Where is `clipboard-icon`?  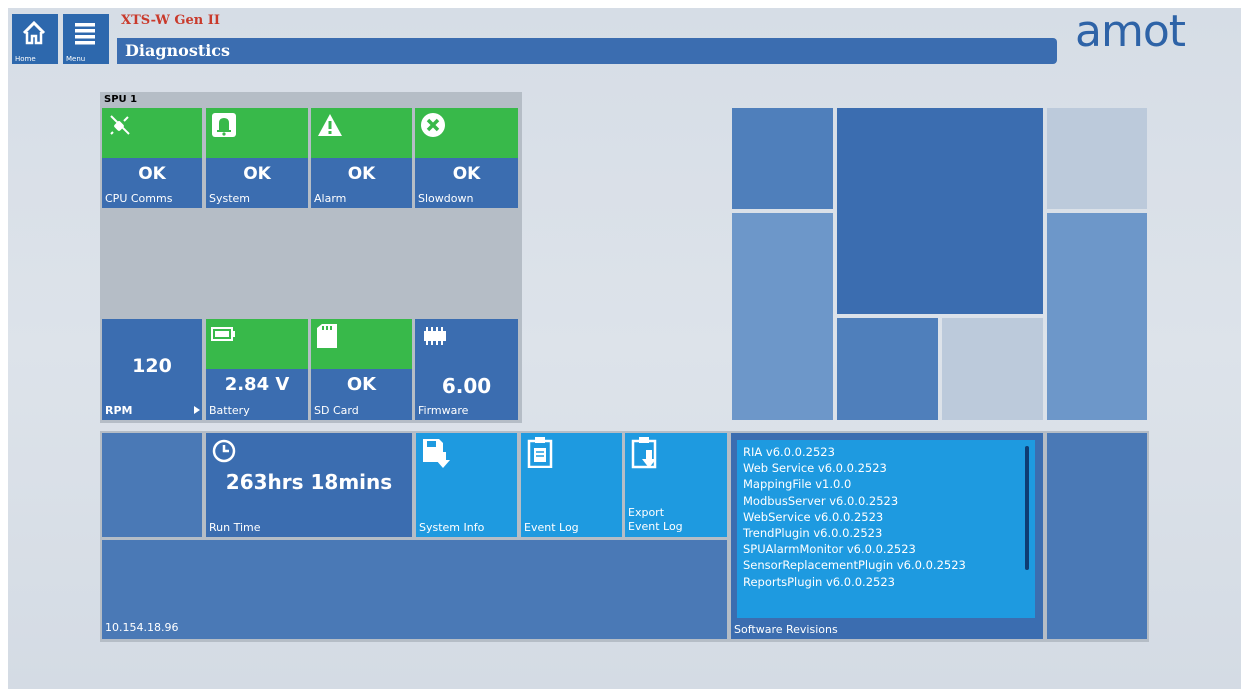
clipboard-icon is located at coordinates (540, 452).